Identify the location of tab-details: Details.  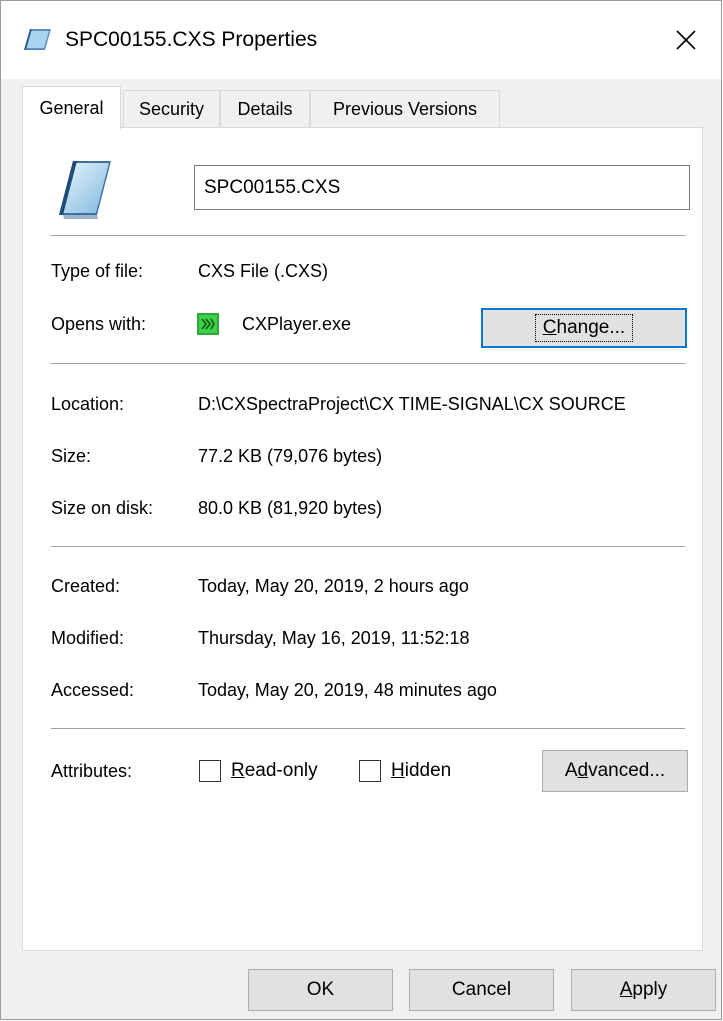
(265, 109).